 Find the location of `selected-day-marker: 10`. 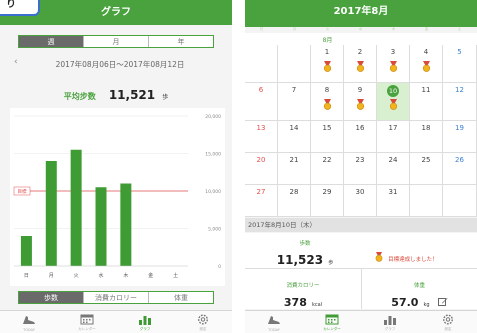

selected-day-marker: 10 is located at coordinates (393, 91).